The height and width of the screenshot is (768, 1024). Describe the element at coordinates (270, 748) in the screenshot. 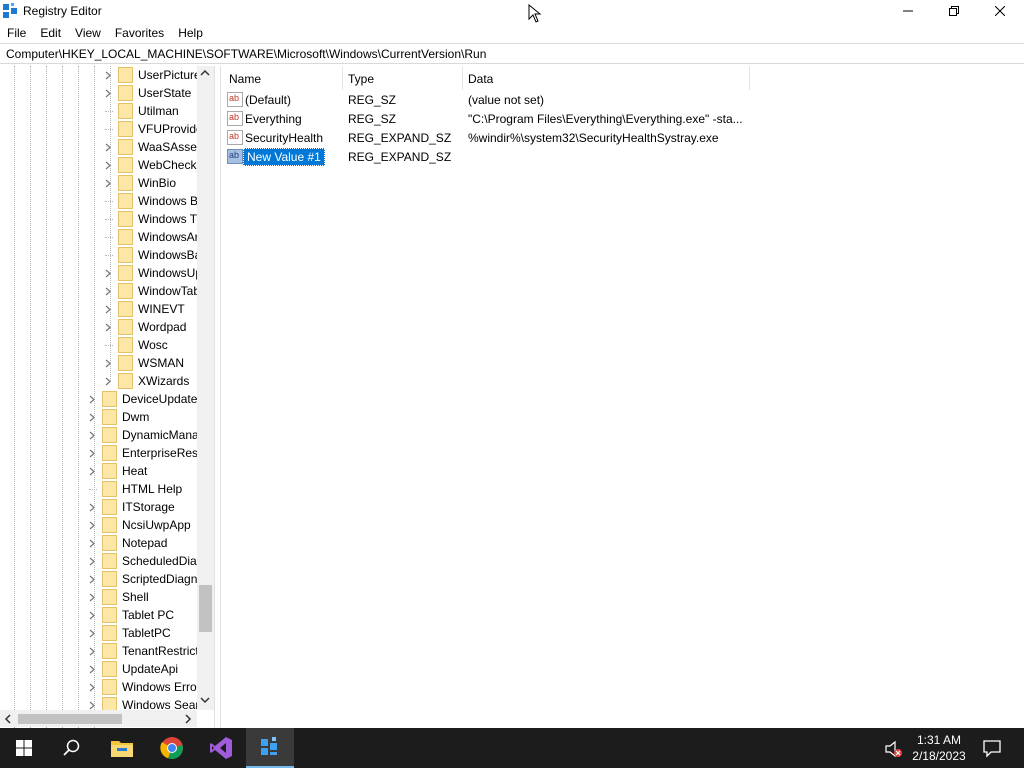

I see `taskbar-registry-editor` at that location.